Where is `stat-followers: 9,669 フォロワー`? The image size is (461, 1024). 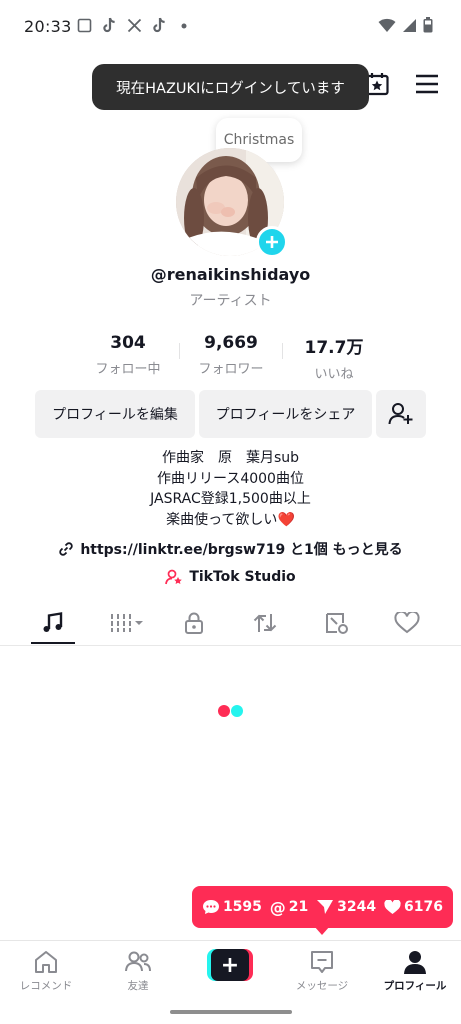 stat-followers: 9,669 フォロワー is located at coordinates (231, 355).